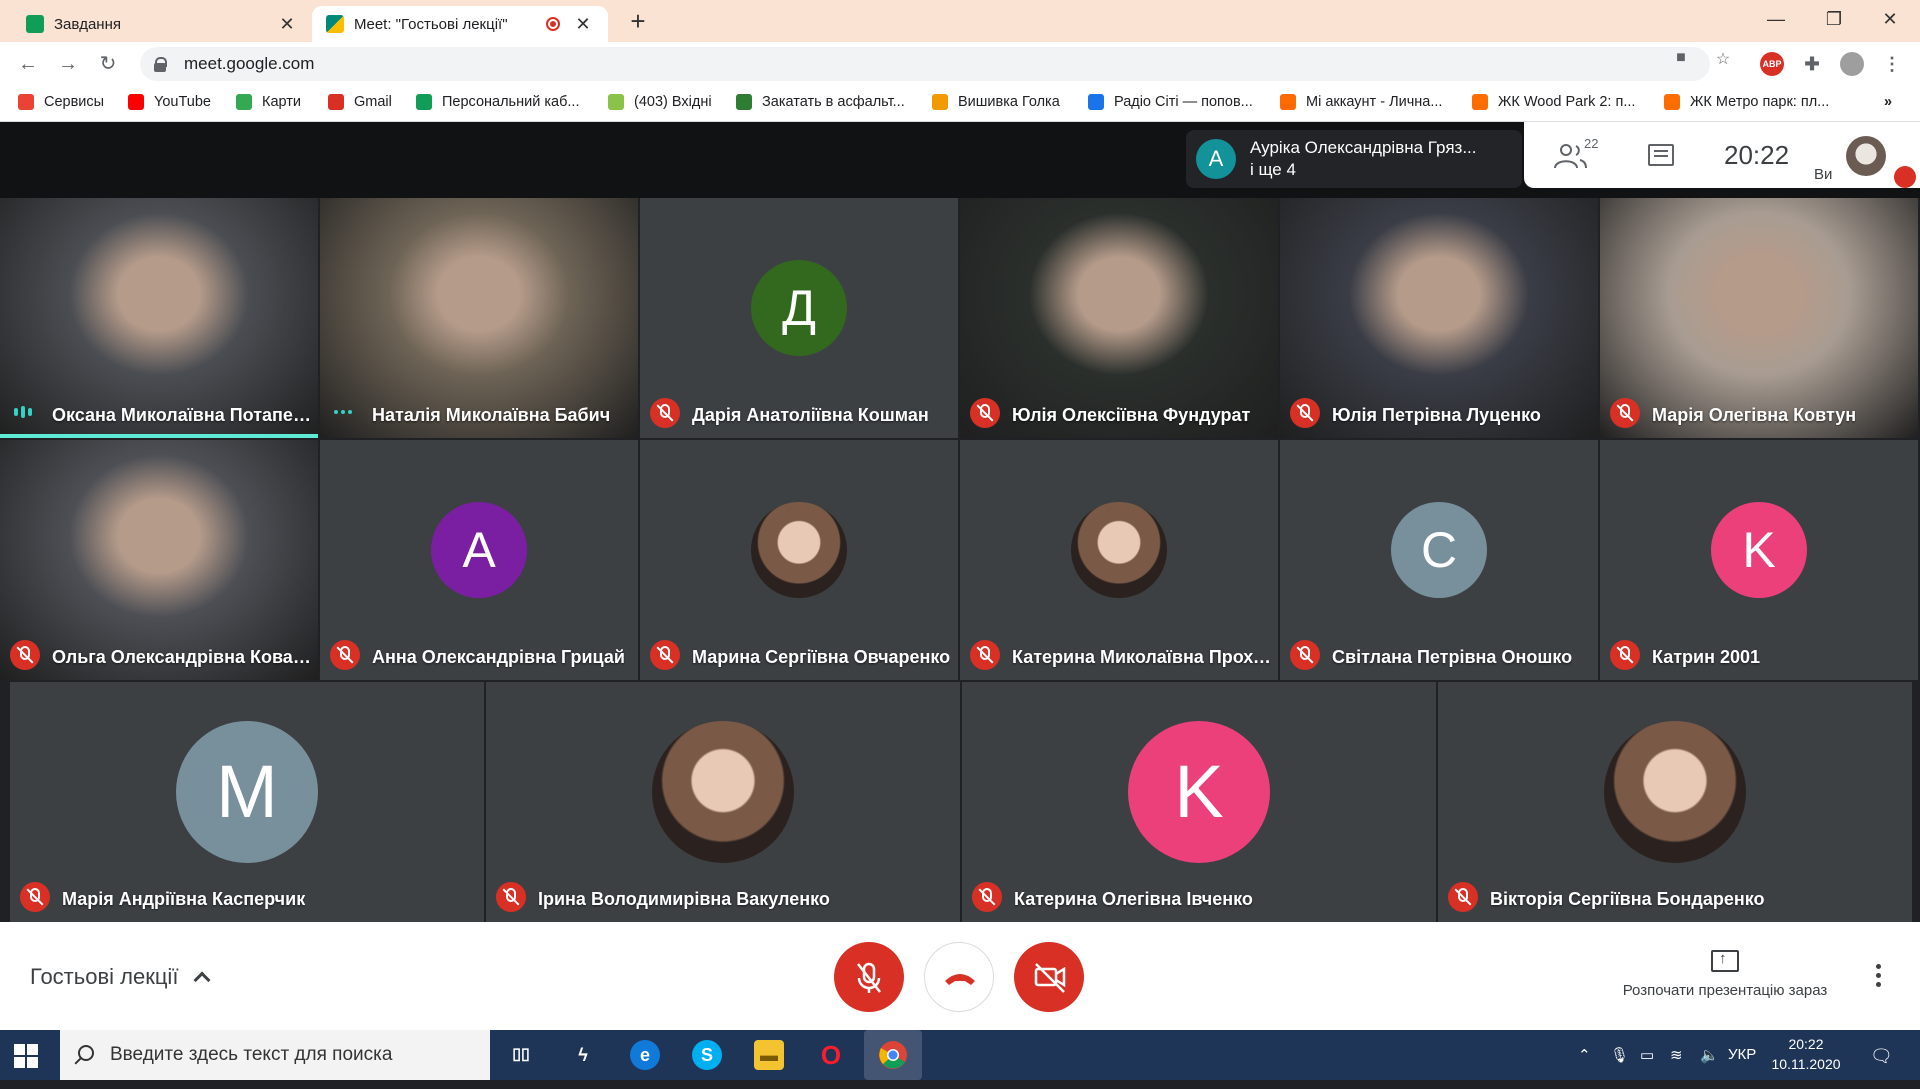  I want to click on forward-icon: →, so click(68, 64).